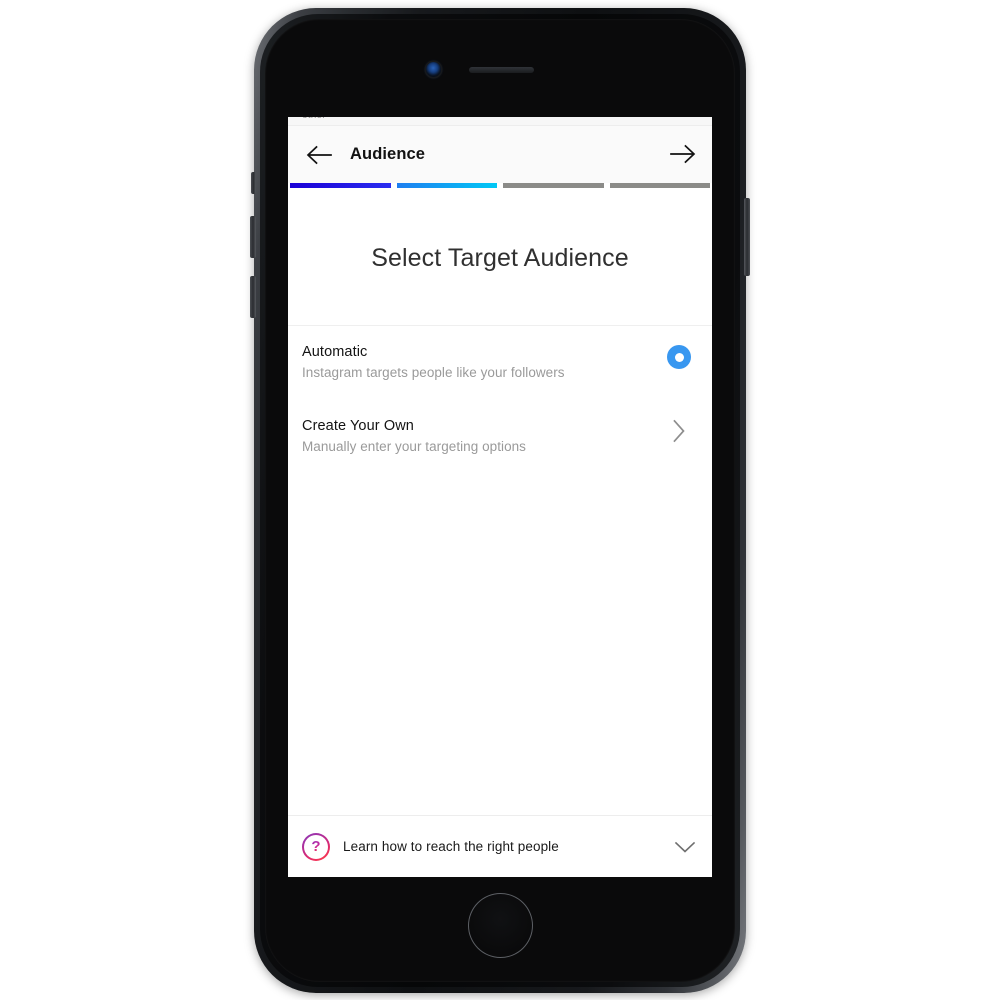 The image size is (1000, 1000). I want to click on arrow-right-icon, so click(683, 154).